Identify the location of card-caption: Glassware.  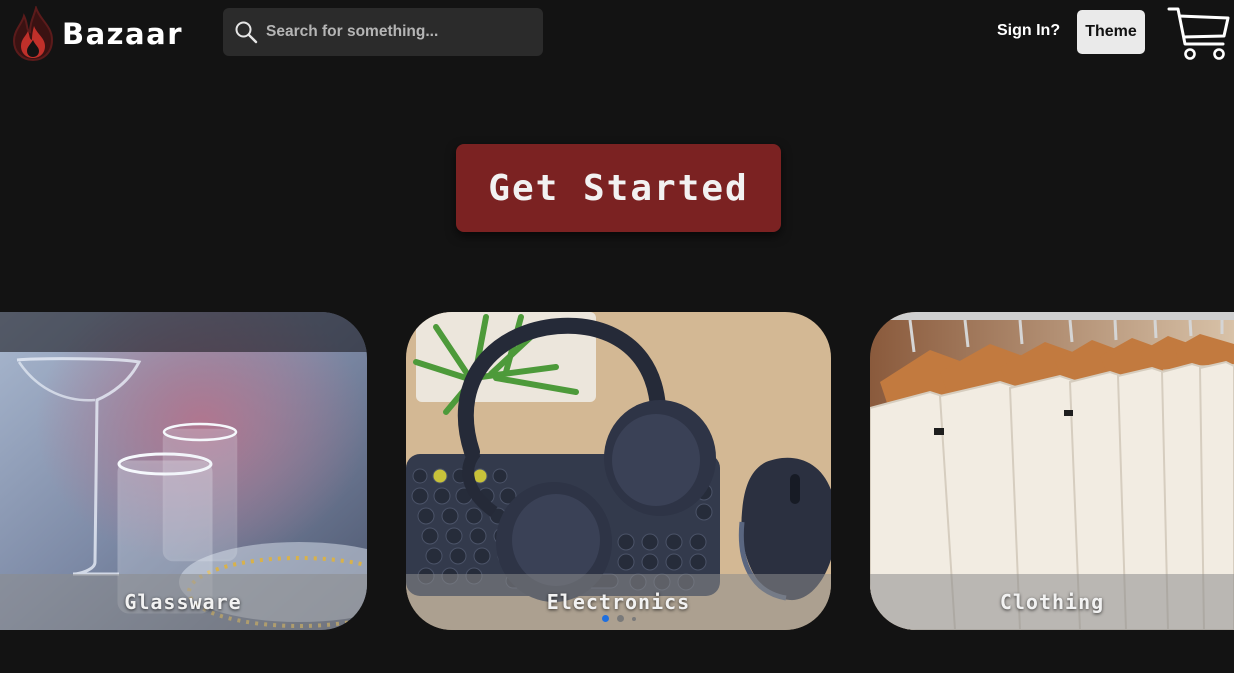
(183, 602).